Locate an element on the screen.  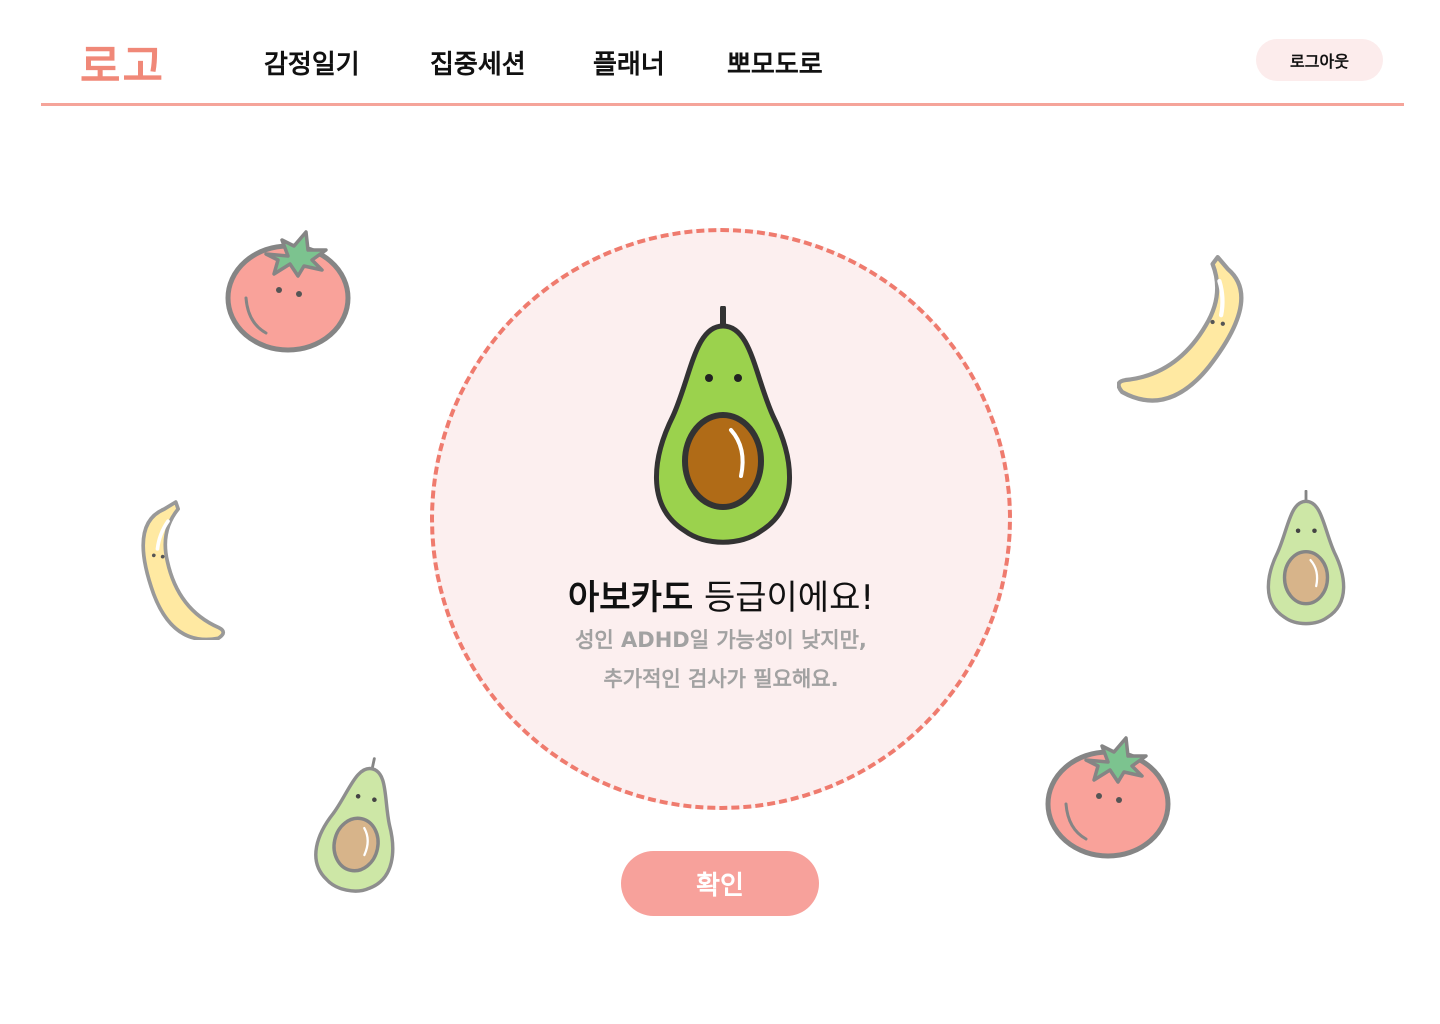
nav-item-emotion-diary: 감정일기 is located at coordinates (312, 62).